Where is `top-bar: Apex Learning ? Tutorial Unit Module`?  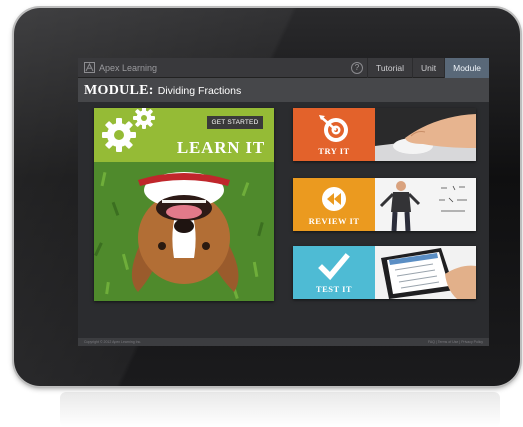 top-bar: Apex Learning ? Tutorial Unit Module is located at coordinates (283, 68).